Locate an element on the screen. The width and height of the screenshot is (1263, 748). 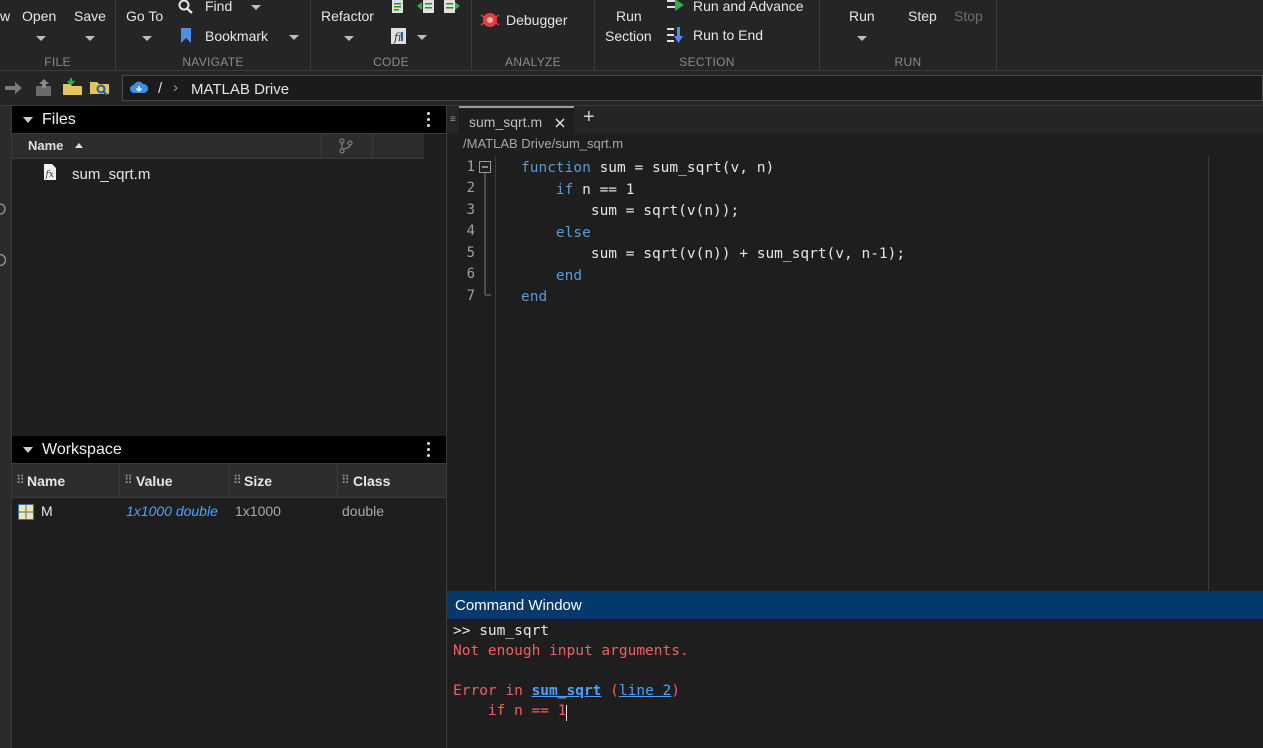
code-line: end is located at coordinates (713, 277).